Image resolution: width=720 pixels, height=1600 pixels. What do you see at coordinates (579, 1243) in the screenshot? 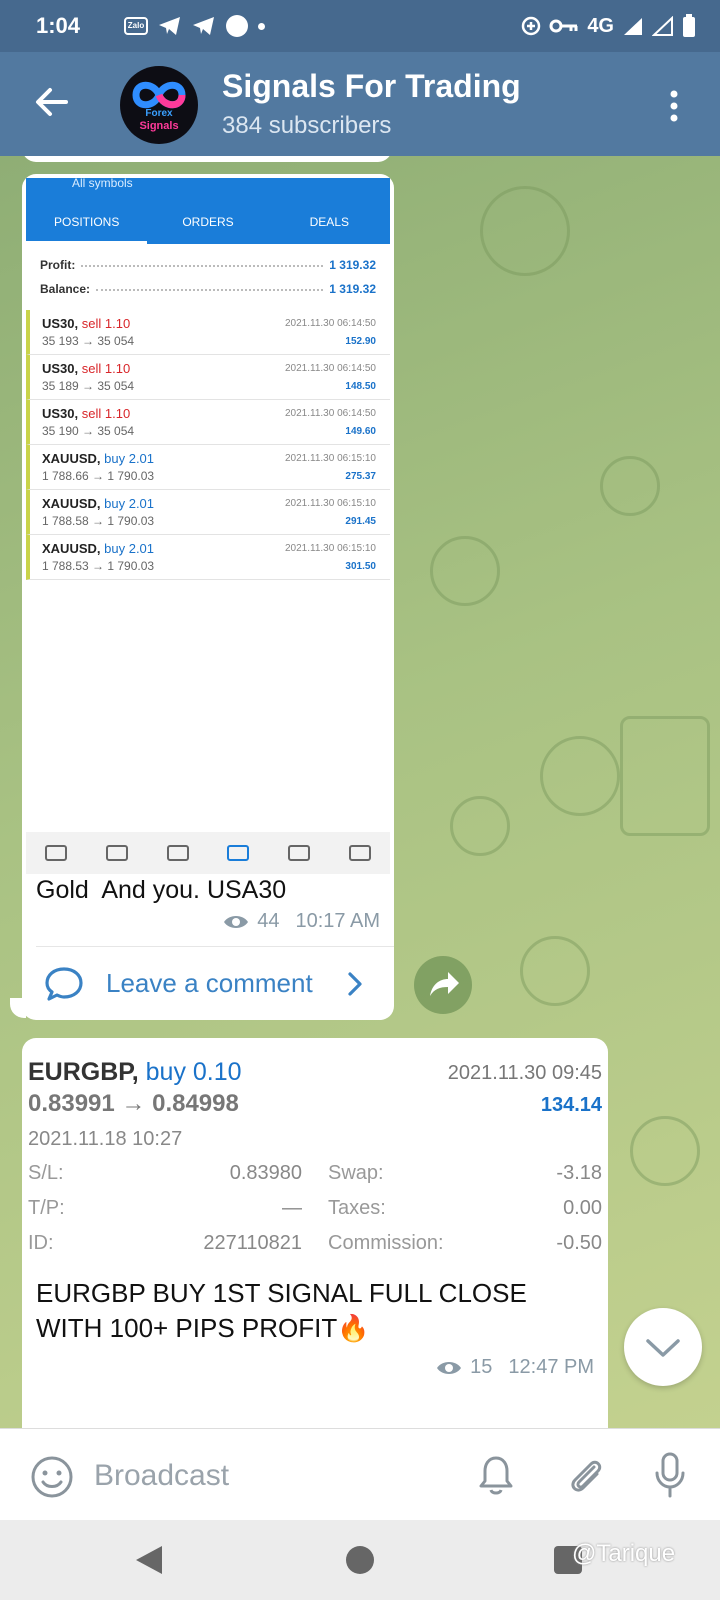
I see `detail-value: -0.50` at bounding box center [579, 1243].